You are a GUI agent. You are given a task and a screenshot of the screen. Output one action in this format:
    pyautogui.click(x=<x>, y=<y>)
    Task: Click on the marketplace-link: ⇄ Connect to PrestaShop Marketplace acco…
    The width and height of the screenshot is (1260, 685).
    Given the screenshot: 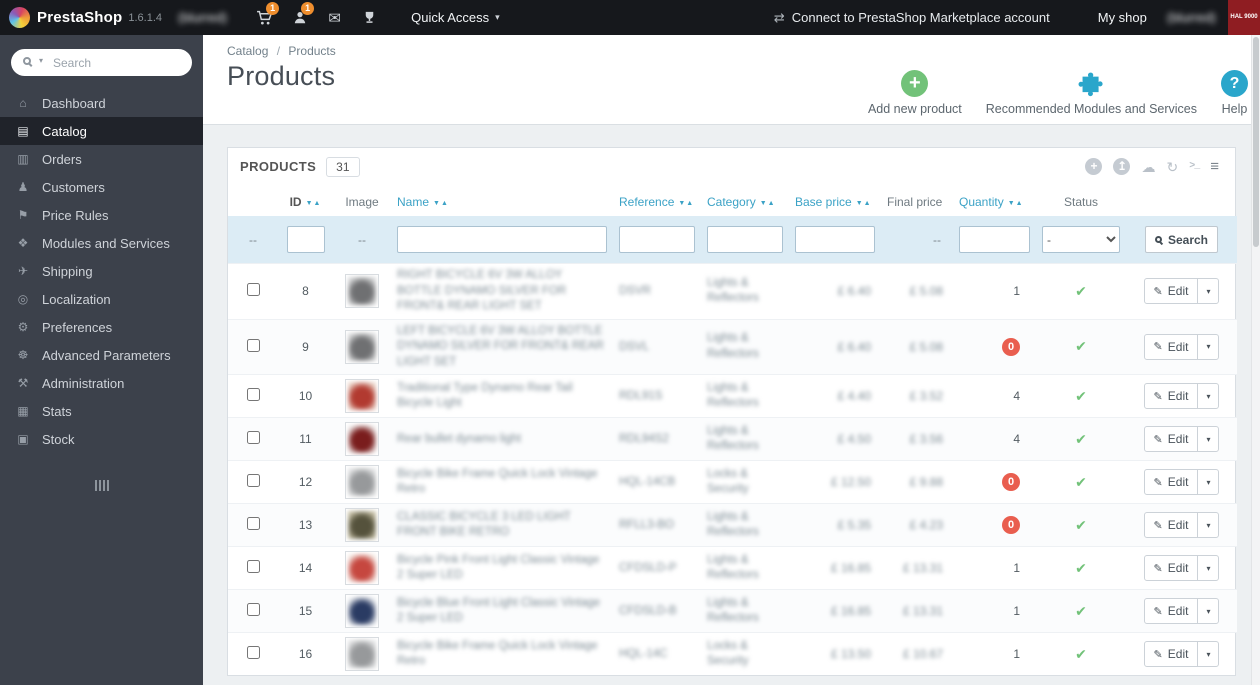 What is the action you would take?
    pyautogui.click(x=912, y=18)
    